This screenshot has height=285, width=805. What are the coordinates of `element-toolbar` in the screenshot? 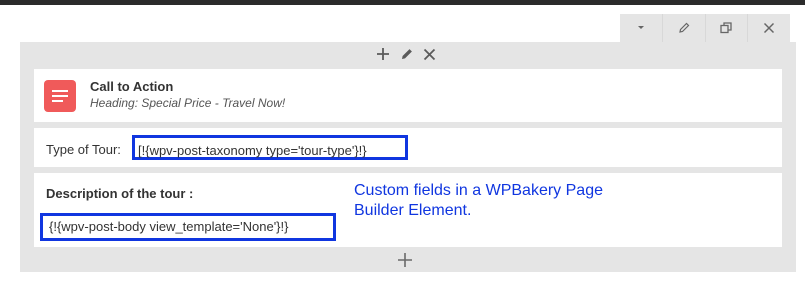 It's located at (705, 28).